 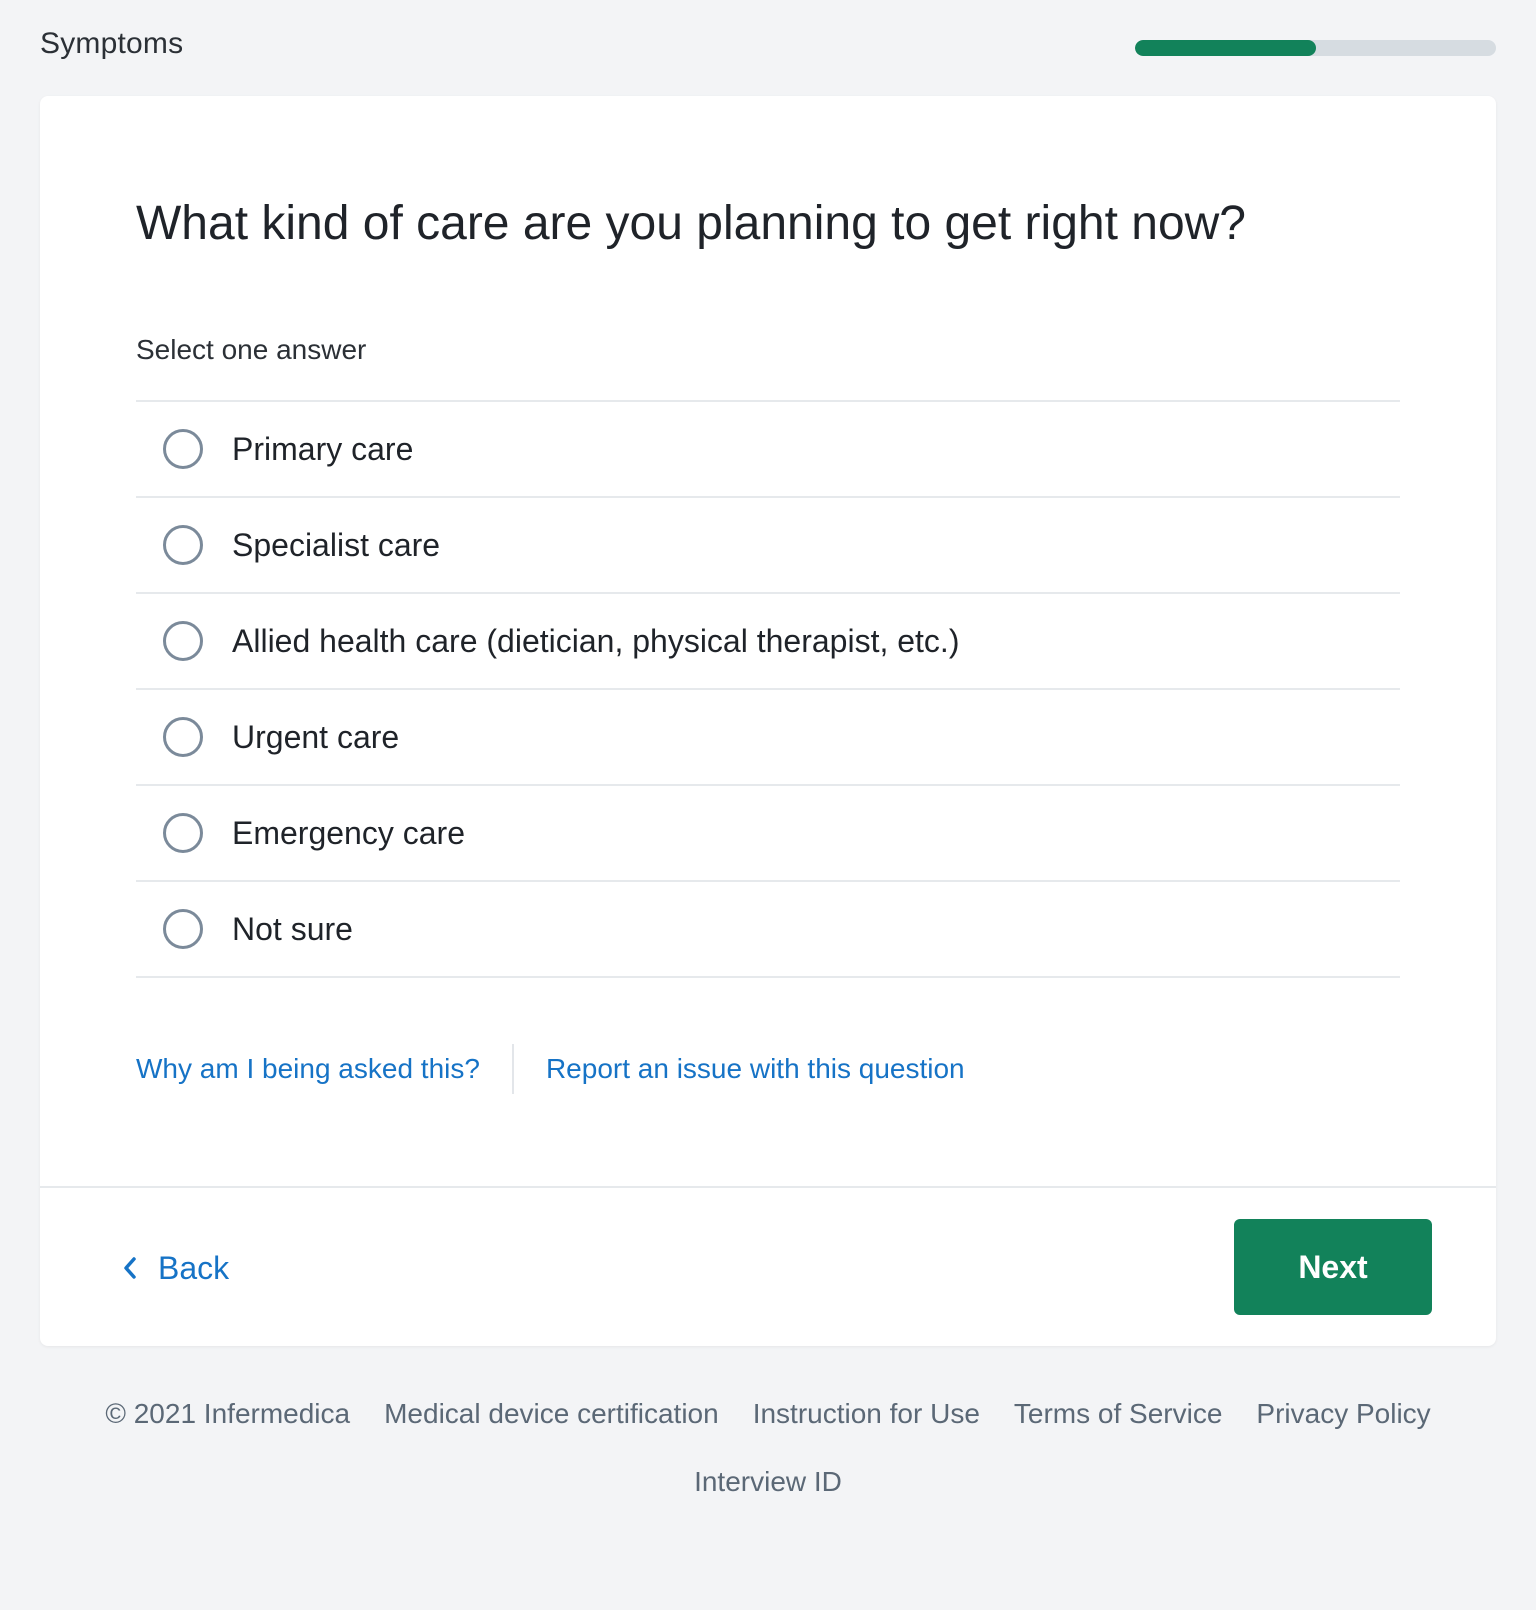 What do you see at coordinates (768, 48) in the screenshot?
I see `top-bar: Symptoms` at bounding box center [768, 48].